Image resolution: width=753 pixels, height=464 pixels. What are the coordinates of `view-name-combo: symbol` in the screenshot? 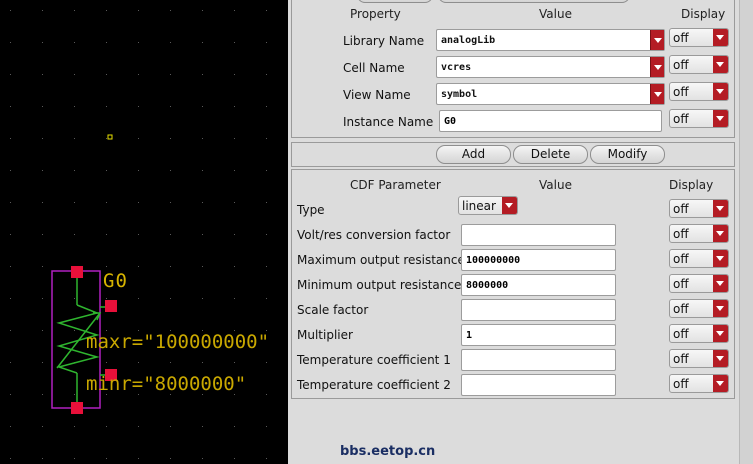 It's located at (550, 94).